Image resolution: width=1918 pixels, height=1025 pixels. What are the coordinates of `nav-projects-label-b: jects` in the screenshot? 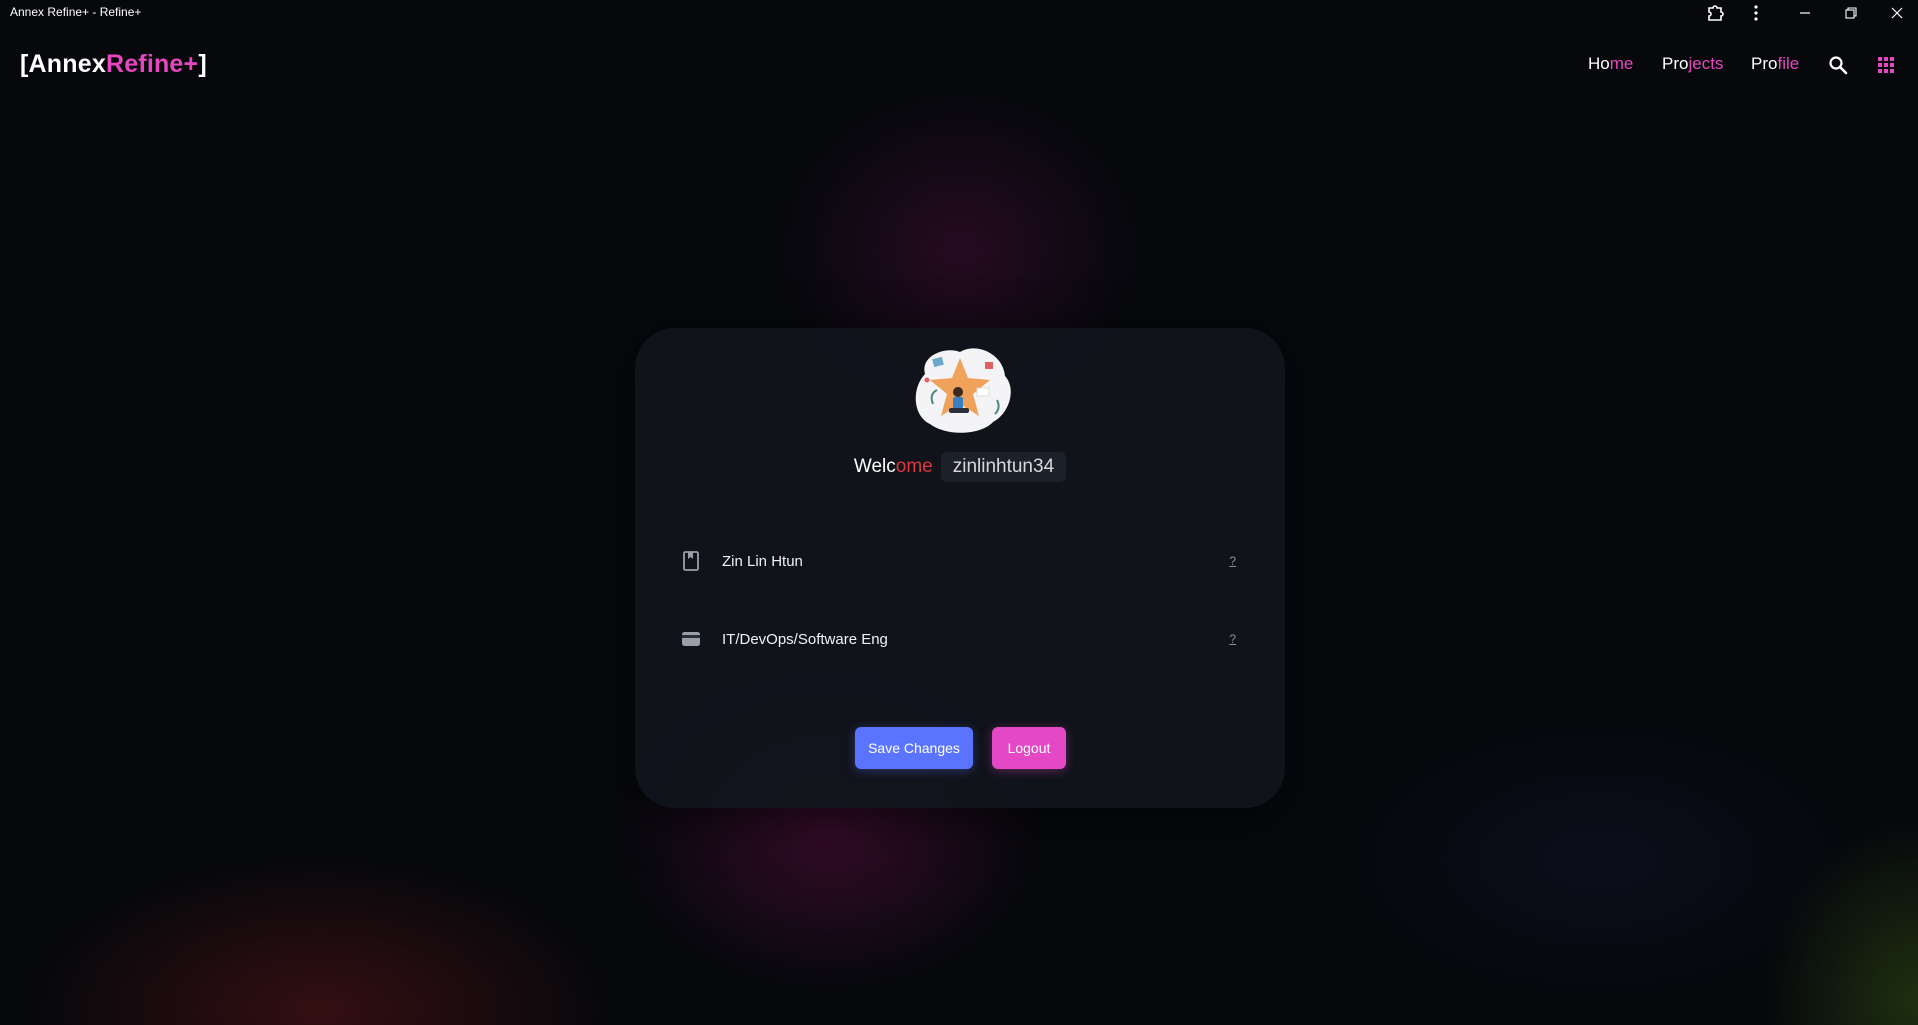 It's located at (1706, 63).